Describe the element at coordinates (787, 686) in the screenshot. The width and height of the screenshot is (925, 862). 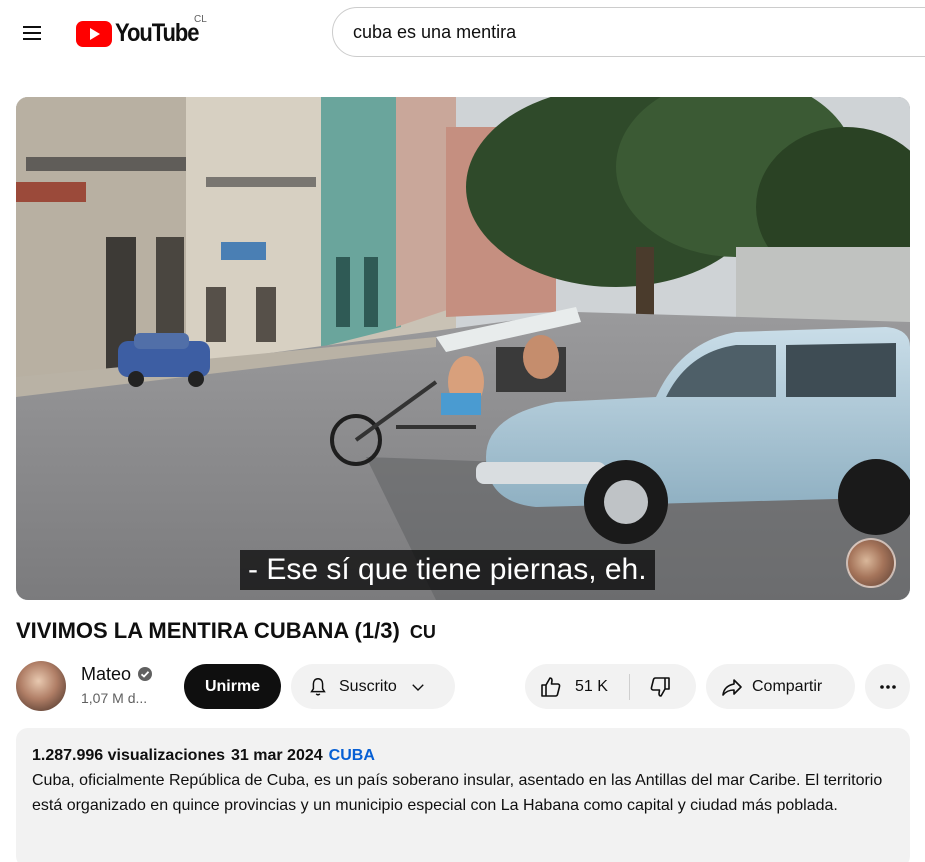
I see `share-label: Compartir` at that location.